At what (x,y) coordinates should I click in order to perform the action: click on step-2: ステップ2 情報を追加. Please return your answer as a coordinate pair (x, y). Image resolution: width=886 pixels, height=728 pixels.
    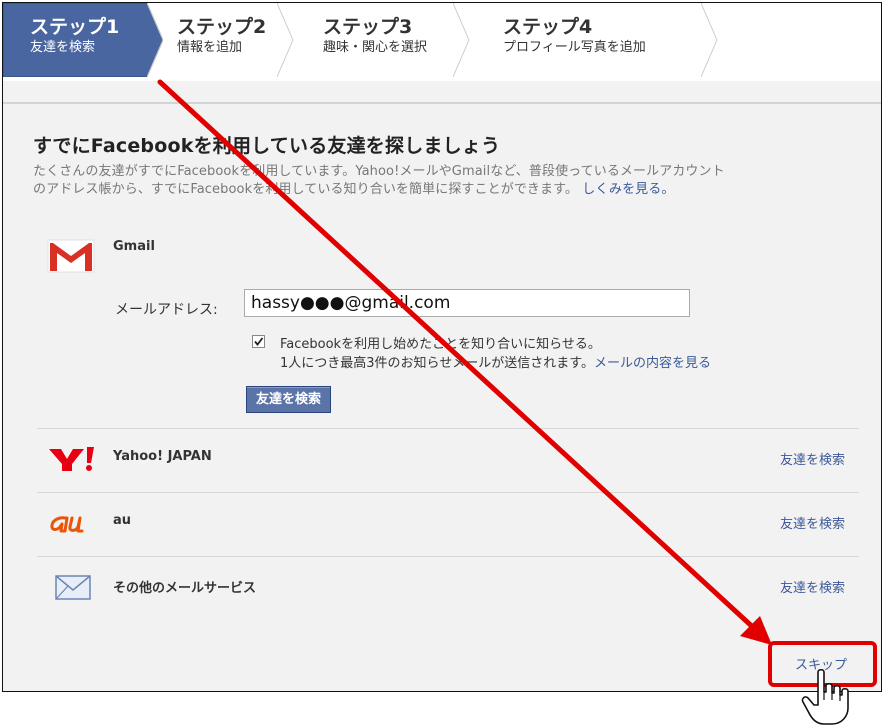
    Looking at the image, I should click on (227, 40).